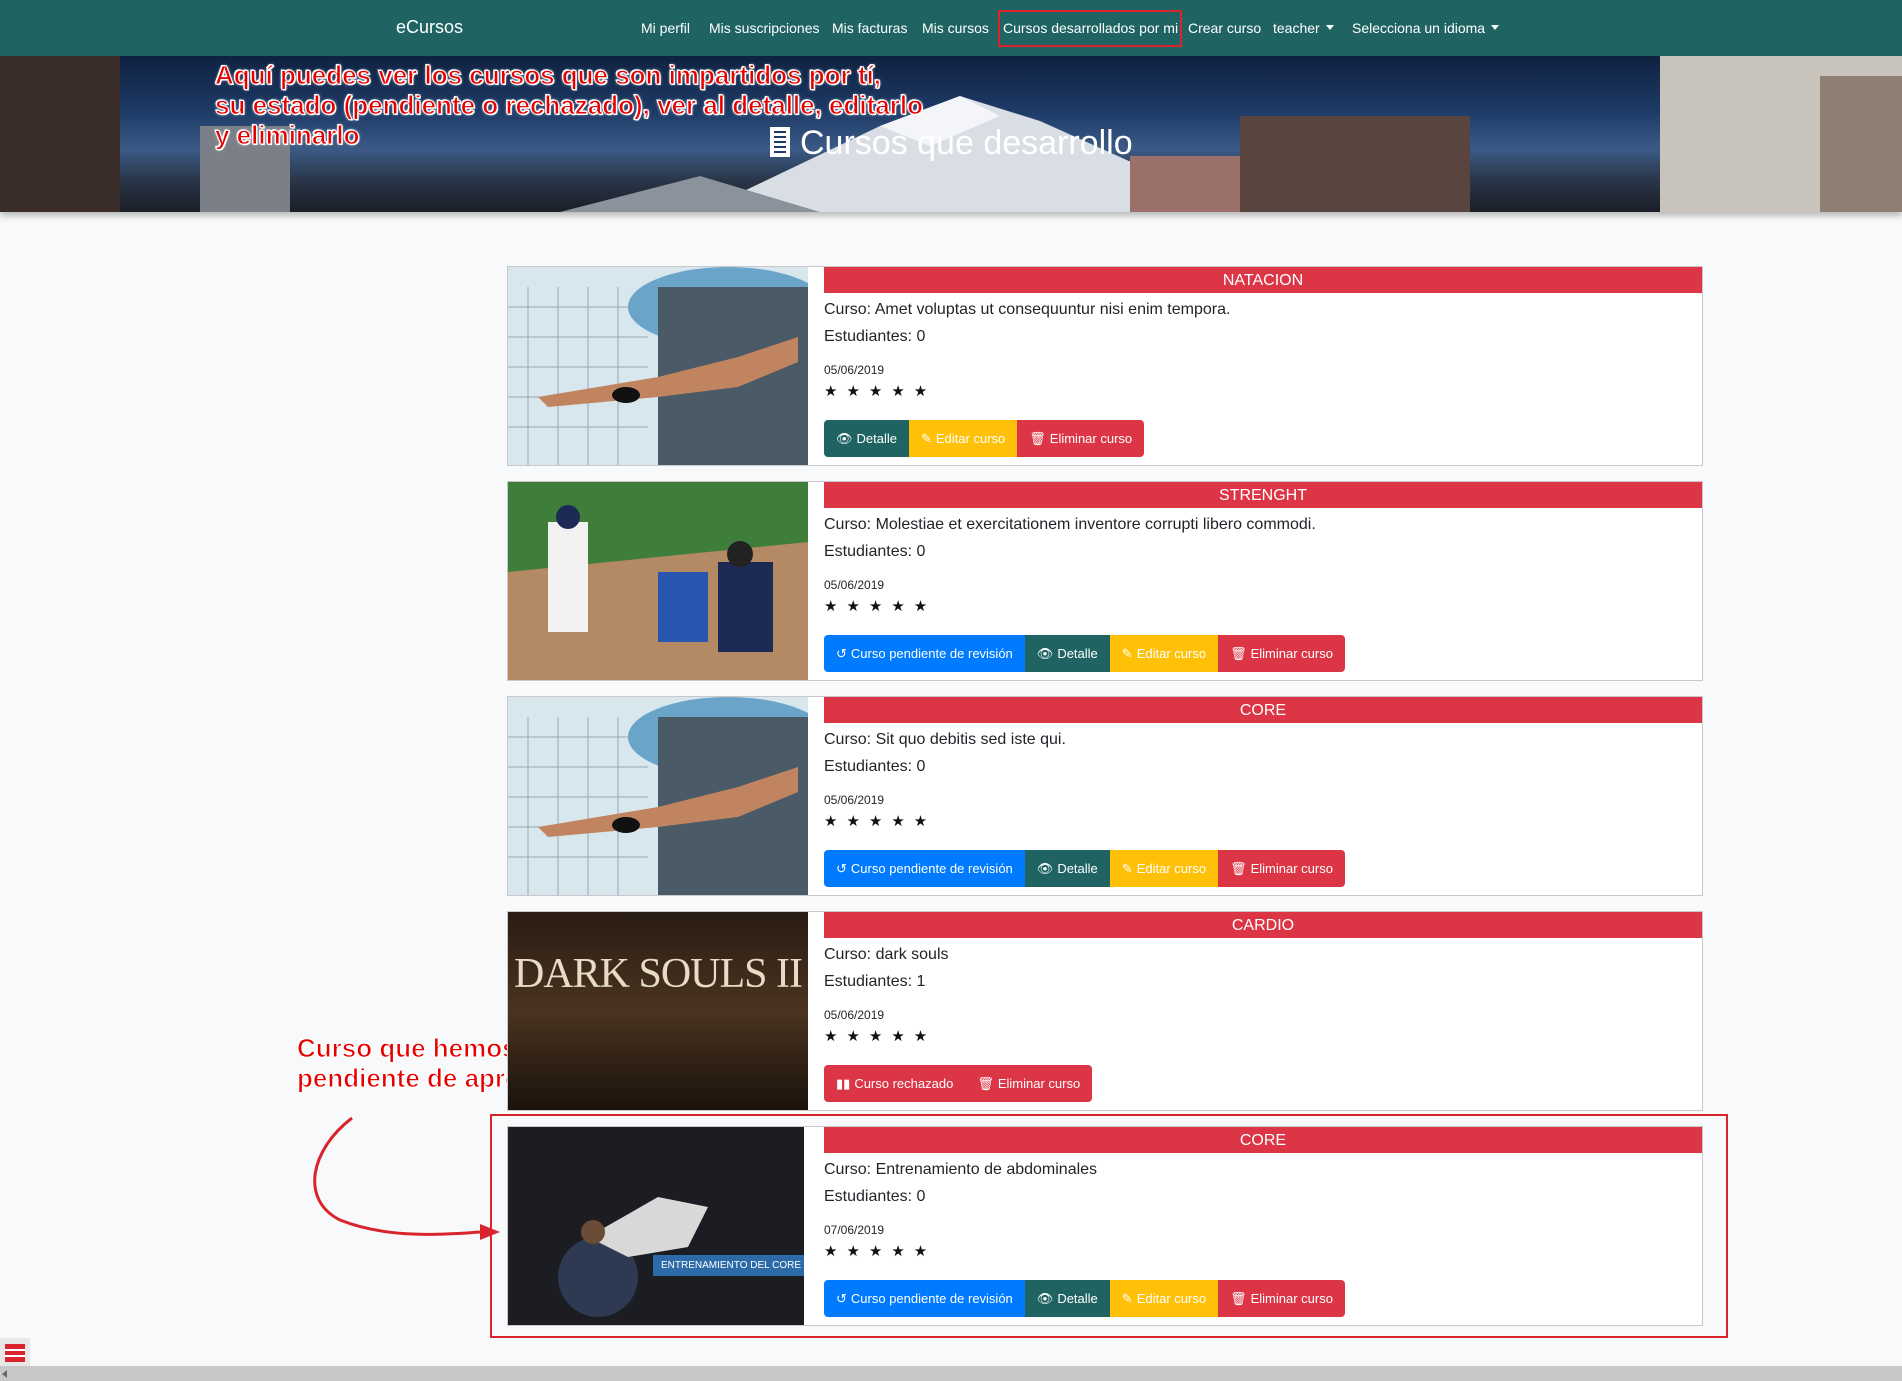 The width and height of the screenshot is (1902, 1381). What do you see at coordinates (869, 28) in the screenshot?
I see `nav-mis-facturas: Mis facturas` at bounding box center [869, 28].